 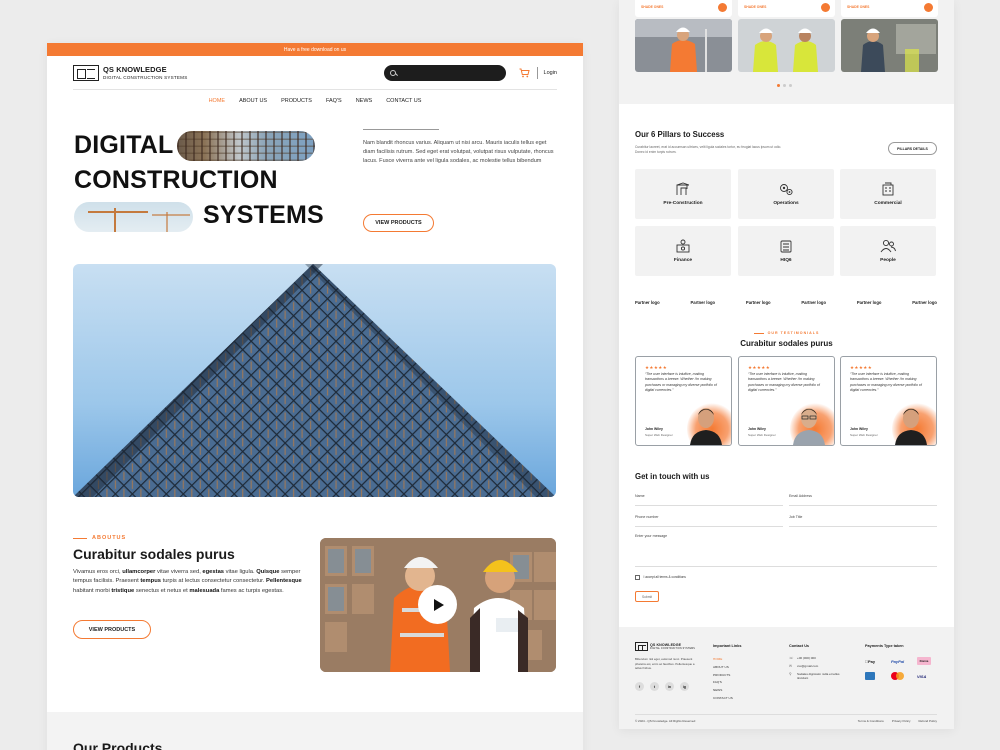 What do you see at coordinates (403, 101) in the screenshot?
I see `nav-contact-us: CONTACT US` at bounding box center [403, 101].